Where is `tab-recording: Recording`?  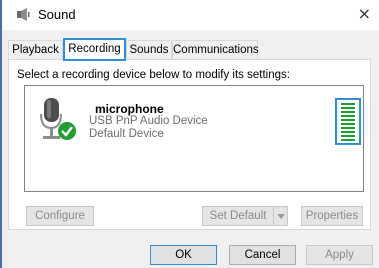 tab-recording: Recording is located at coordinates (94, 49).